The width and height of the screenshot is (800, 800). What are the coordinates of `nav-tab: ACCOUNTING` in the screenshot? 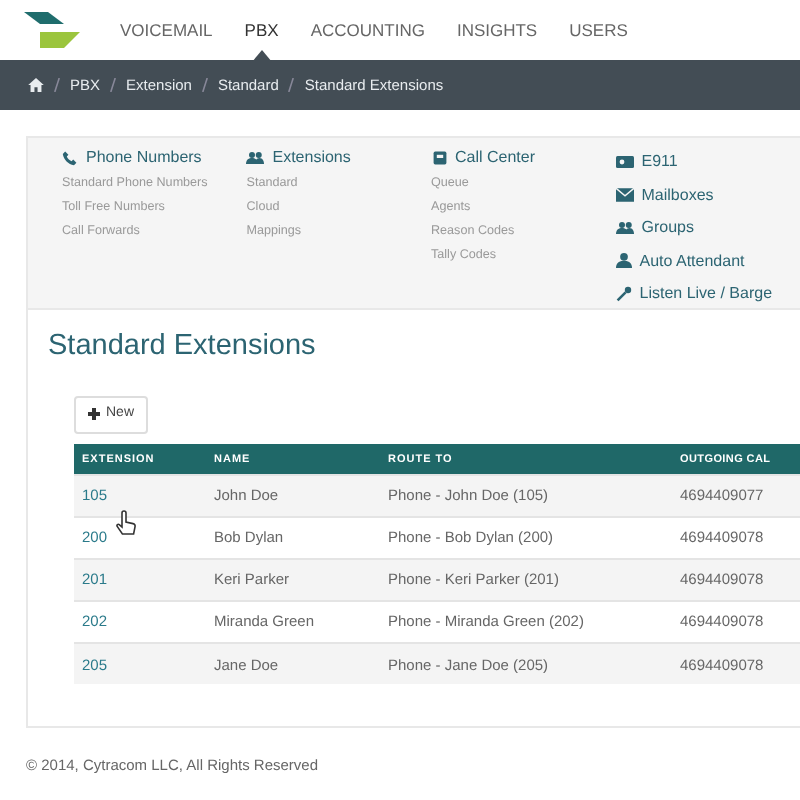 It's located at (367, 30).